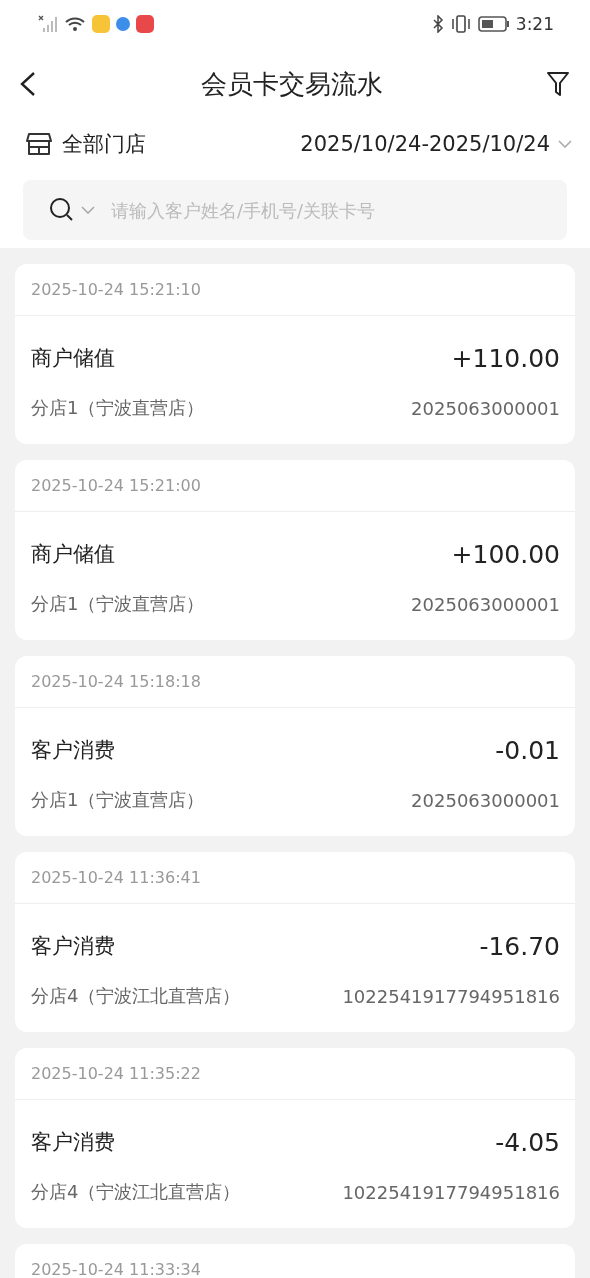 Image resolution: width=590 pixels, height=1278 pixels. What do you see at coordinates (116, 681) in the screenshot?
I see `transaction-time: 2025-10-24 15:18:18` at bounding box center [116, 681].